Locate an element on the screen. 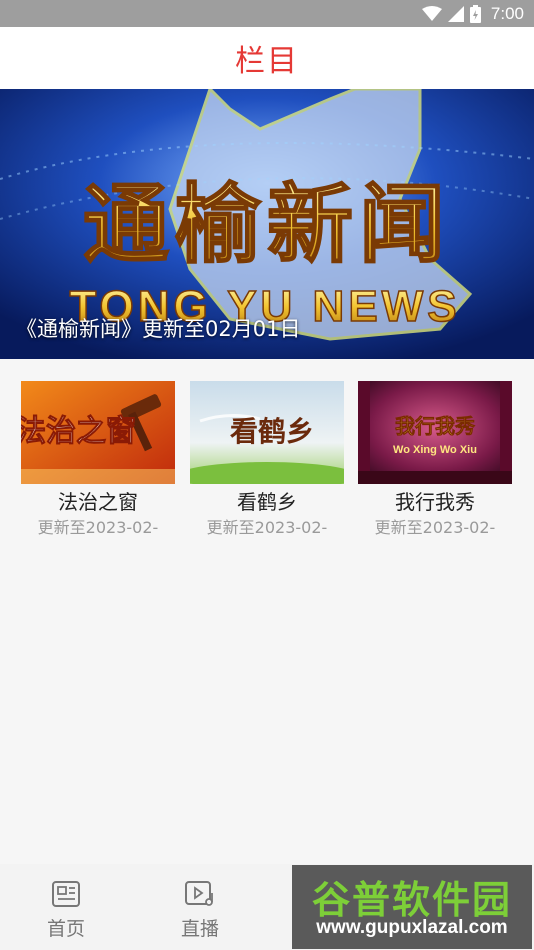  wifi-icon is located at coordinates (431, 13).